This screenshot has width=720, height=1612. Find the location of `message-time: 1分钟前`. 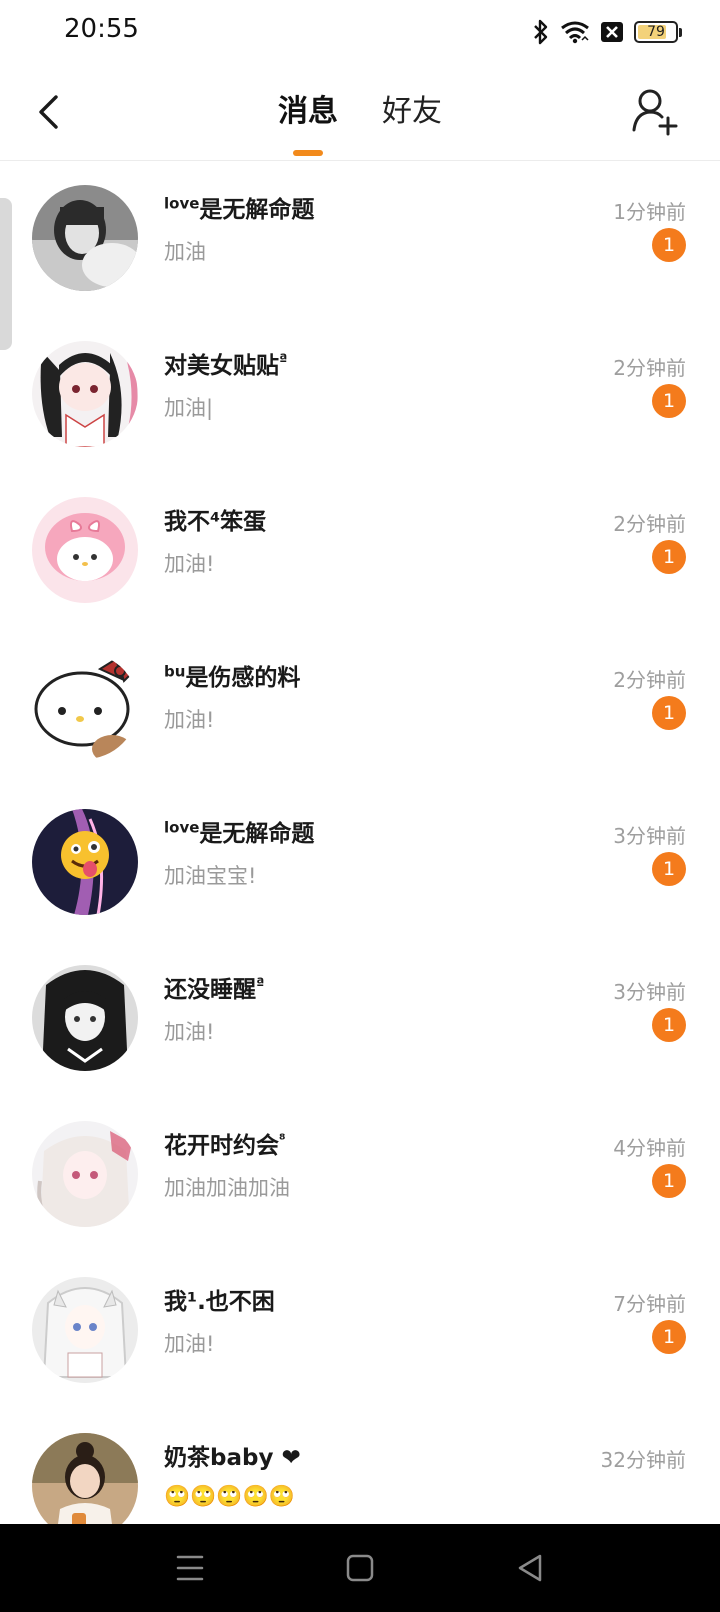

message-time: 1分钟前 is located at coordinates (649, 212).